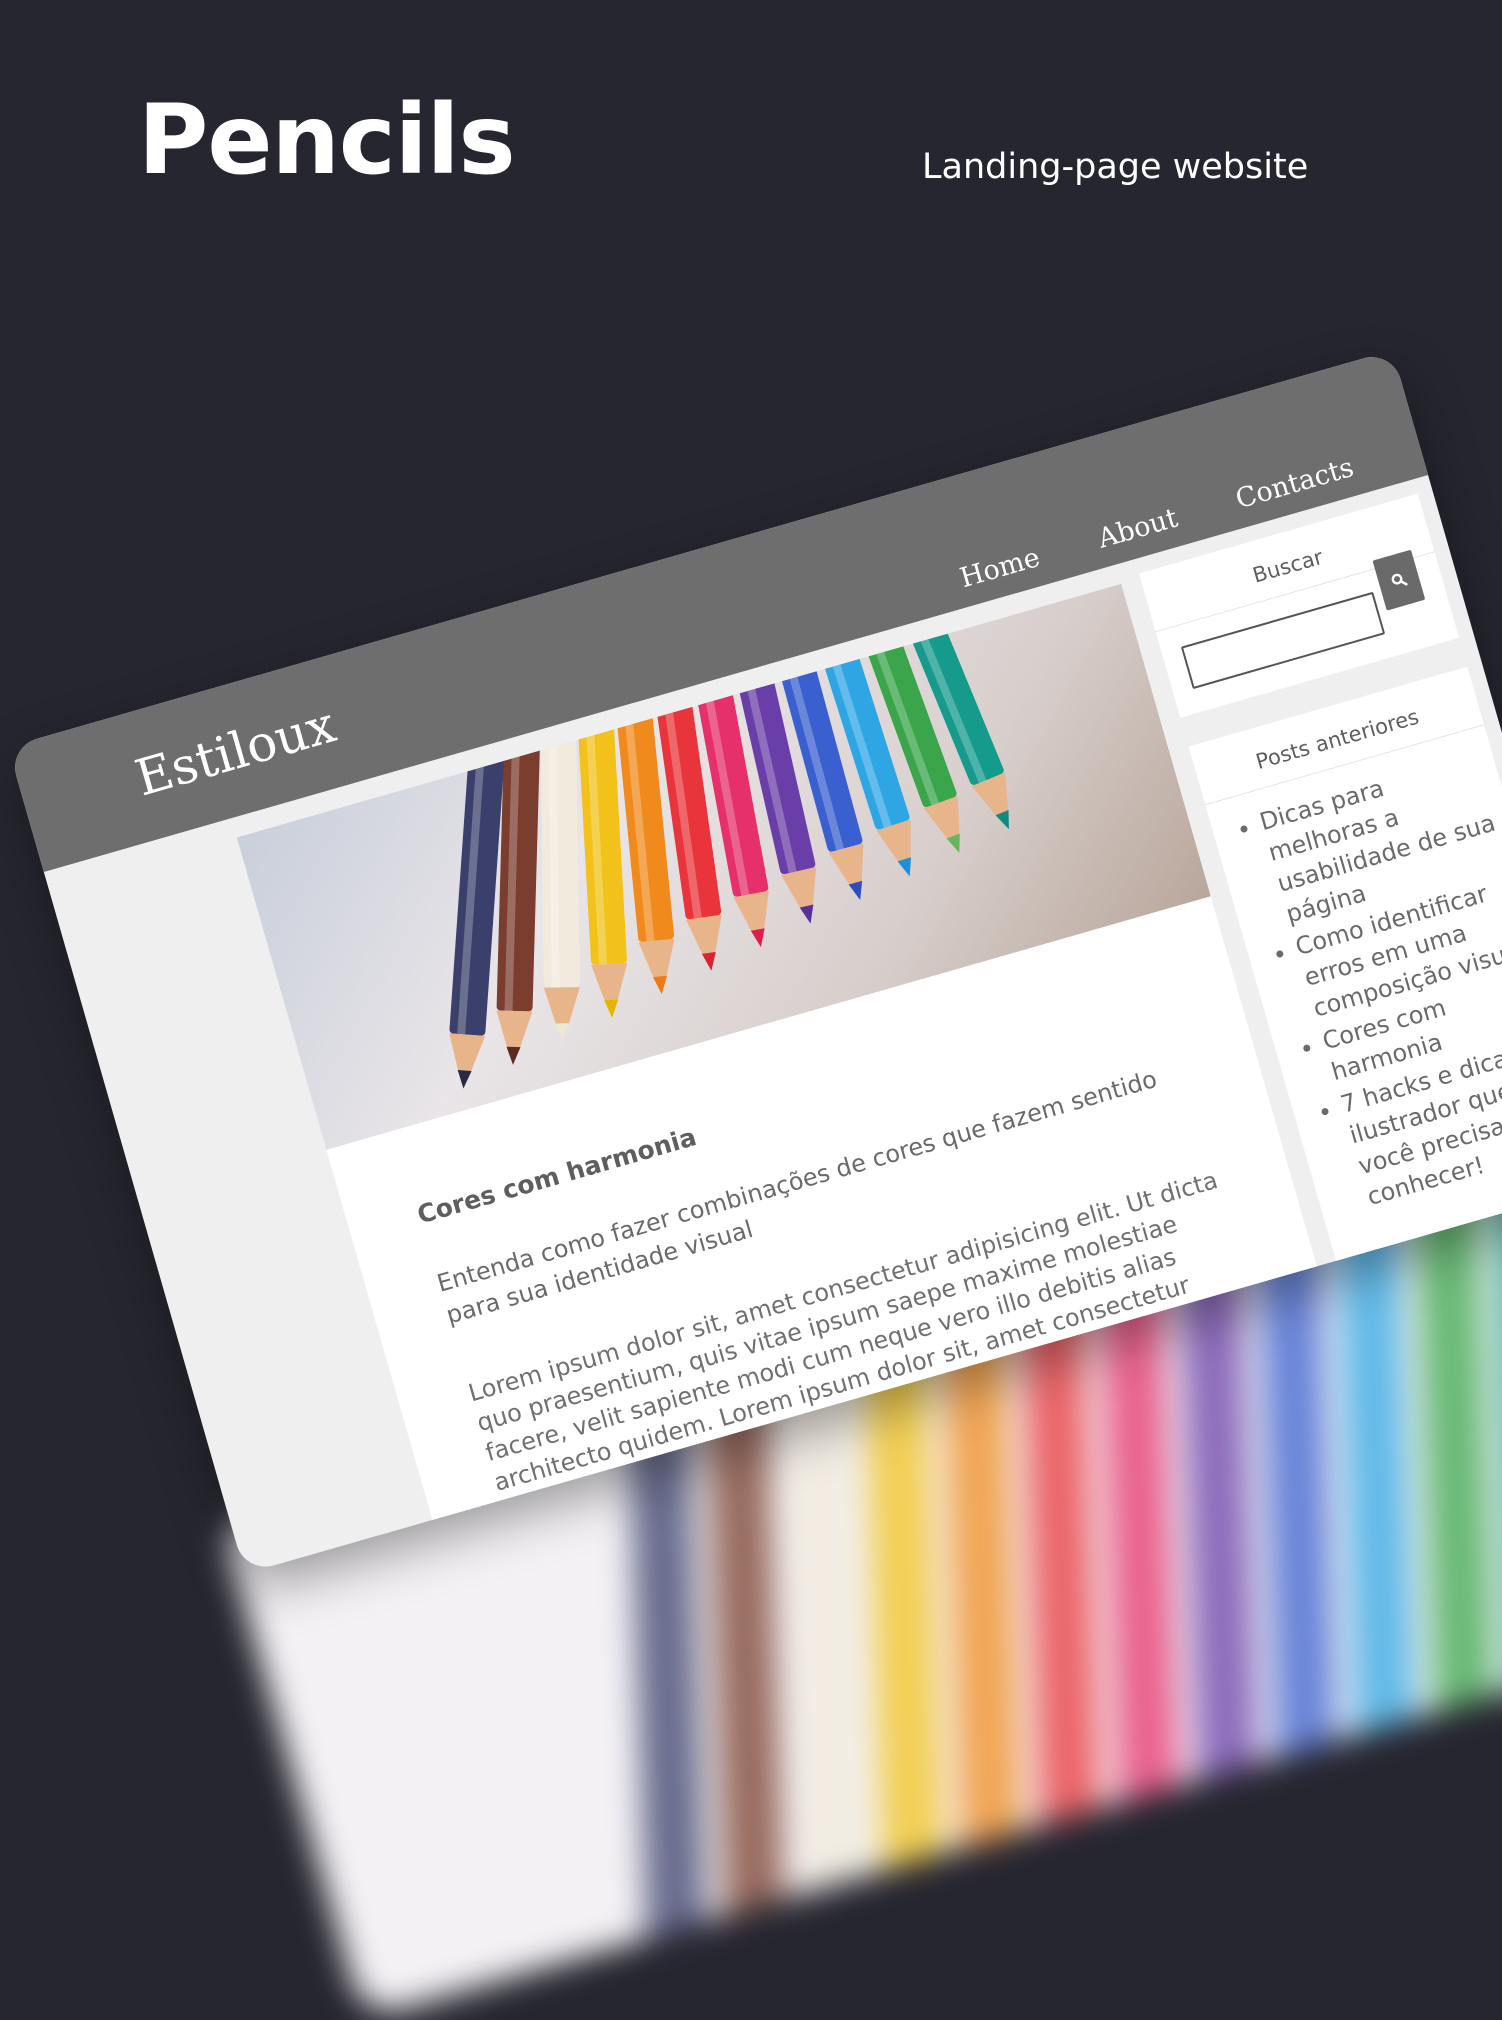 Image resolution: width=1502 pixels, height=2020 pixels. I want to click on nav-contacts-link: Contacts, so click(1294, 483).